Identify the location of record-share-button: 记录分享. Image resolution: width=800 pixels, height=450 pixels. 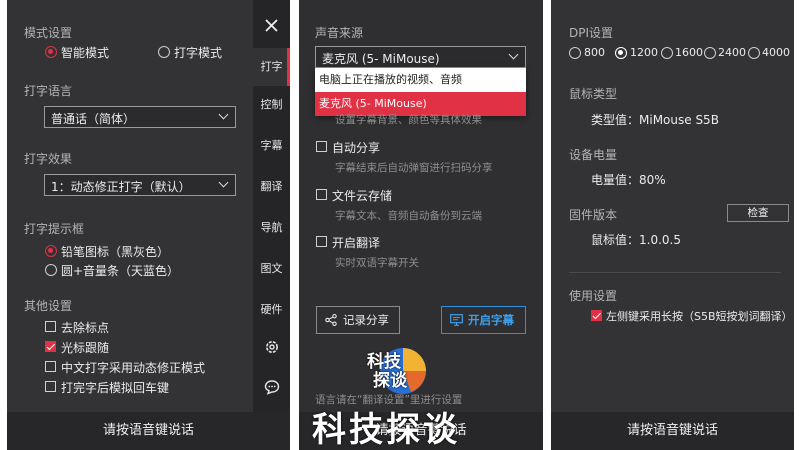
(358, 320).